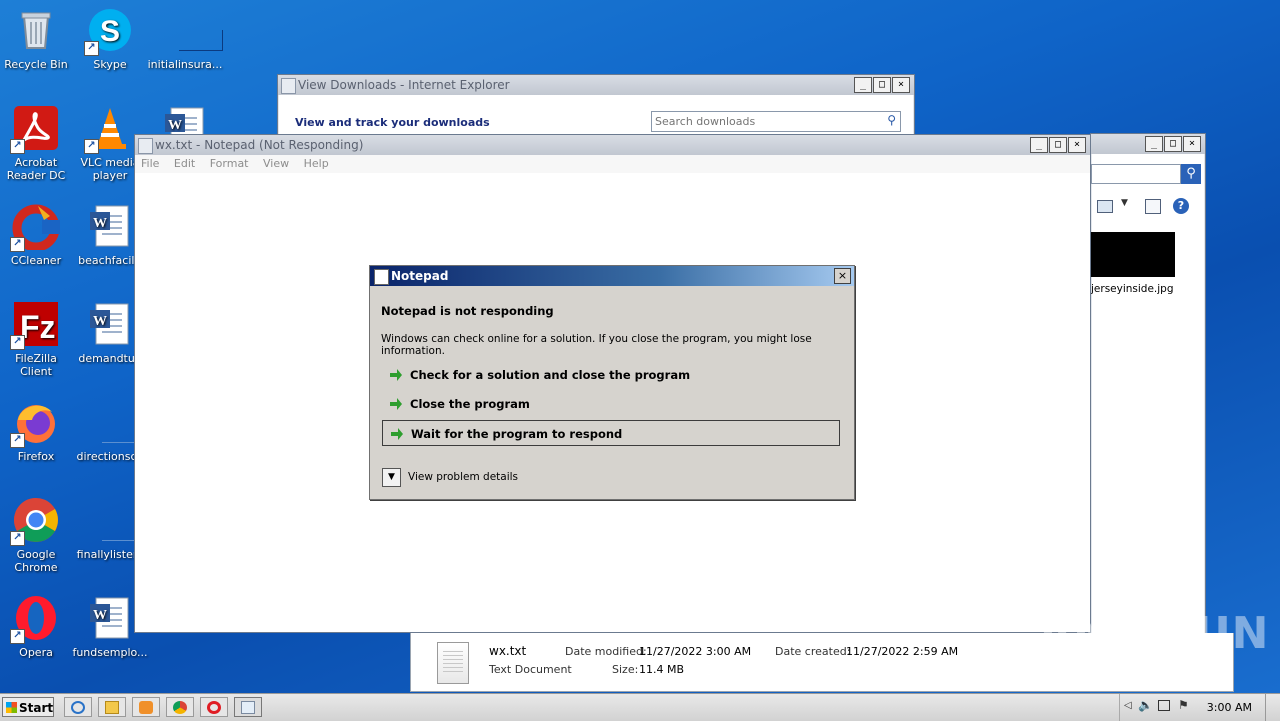  What do you see at coordinates (764, 121) in the screenshot?
I see `search-downloads-input` at bounding box center [764, 121].